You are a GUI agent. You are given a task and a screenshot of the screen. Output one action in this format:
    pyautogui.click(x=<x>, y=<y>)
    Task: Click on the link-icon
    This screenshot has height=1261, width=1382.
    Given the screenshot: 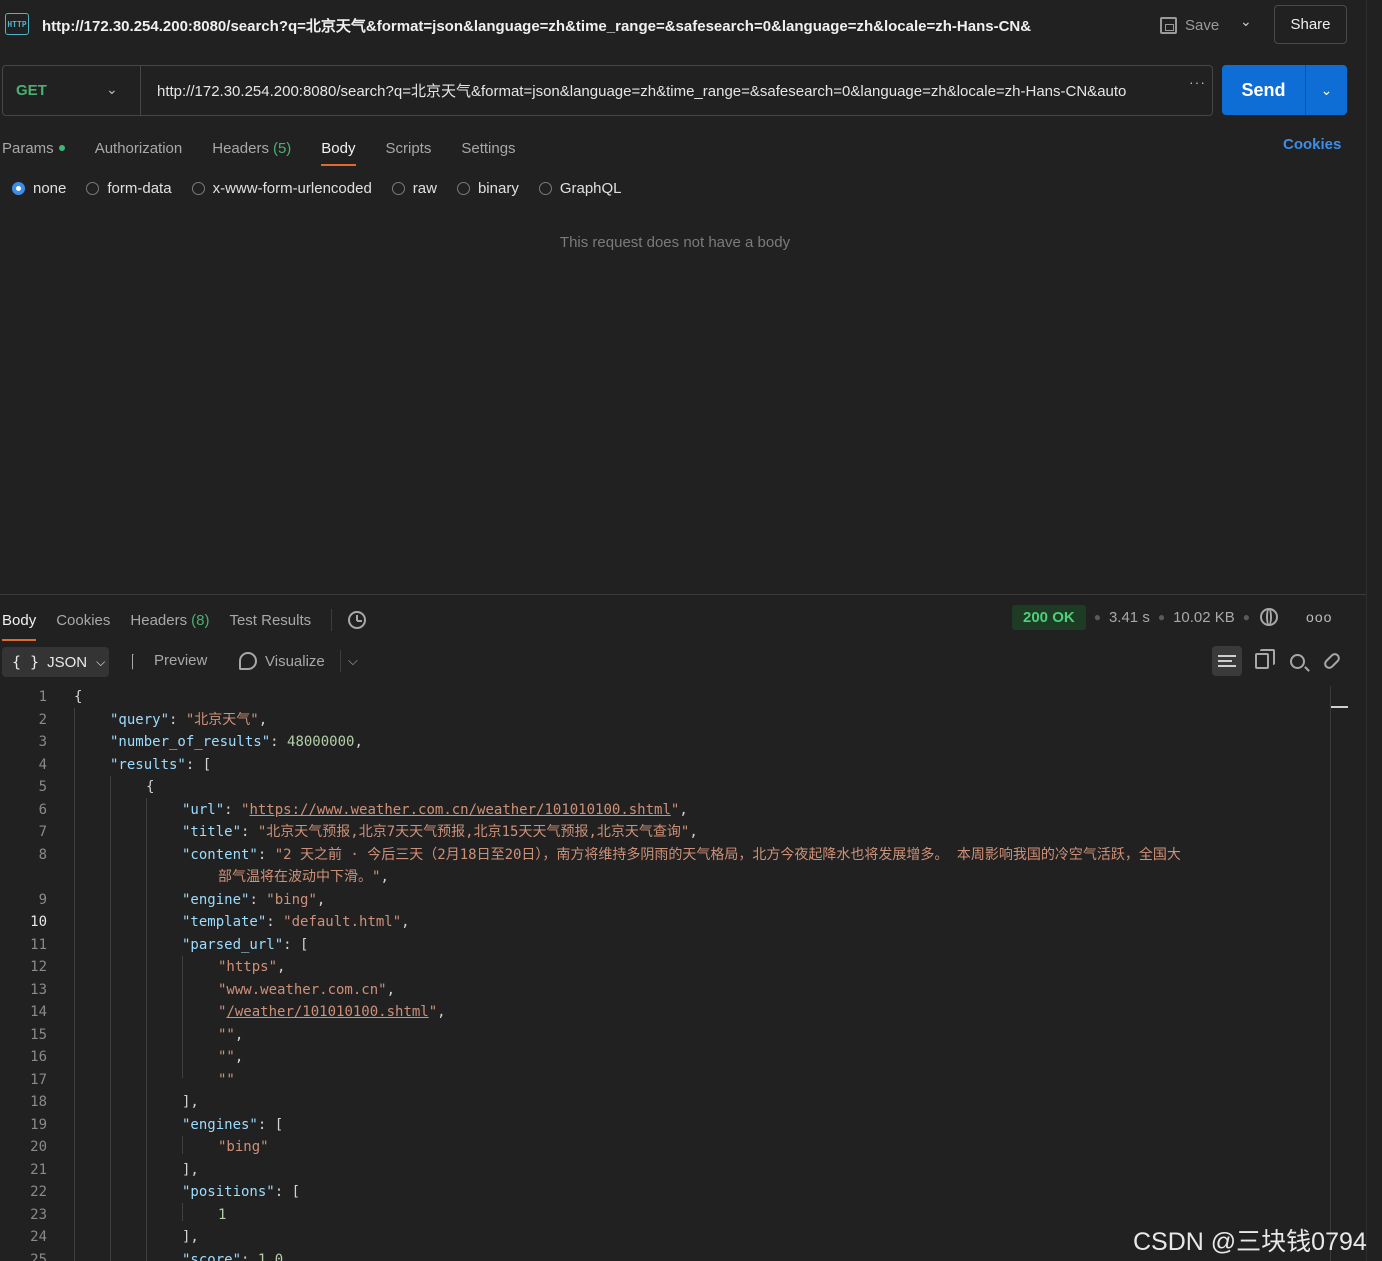 What is the action you would take?
    pyautogui.click(x=1332, y=661)
    